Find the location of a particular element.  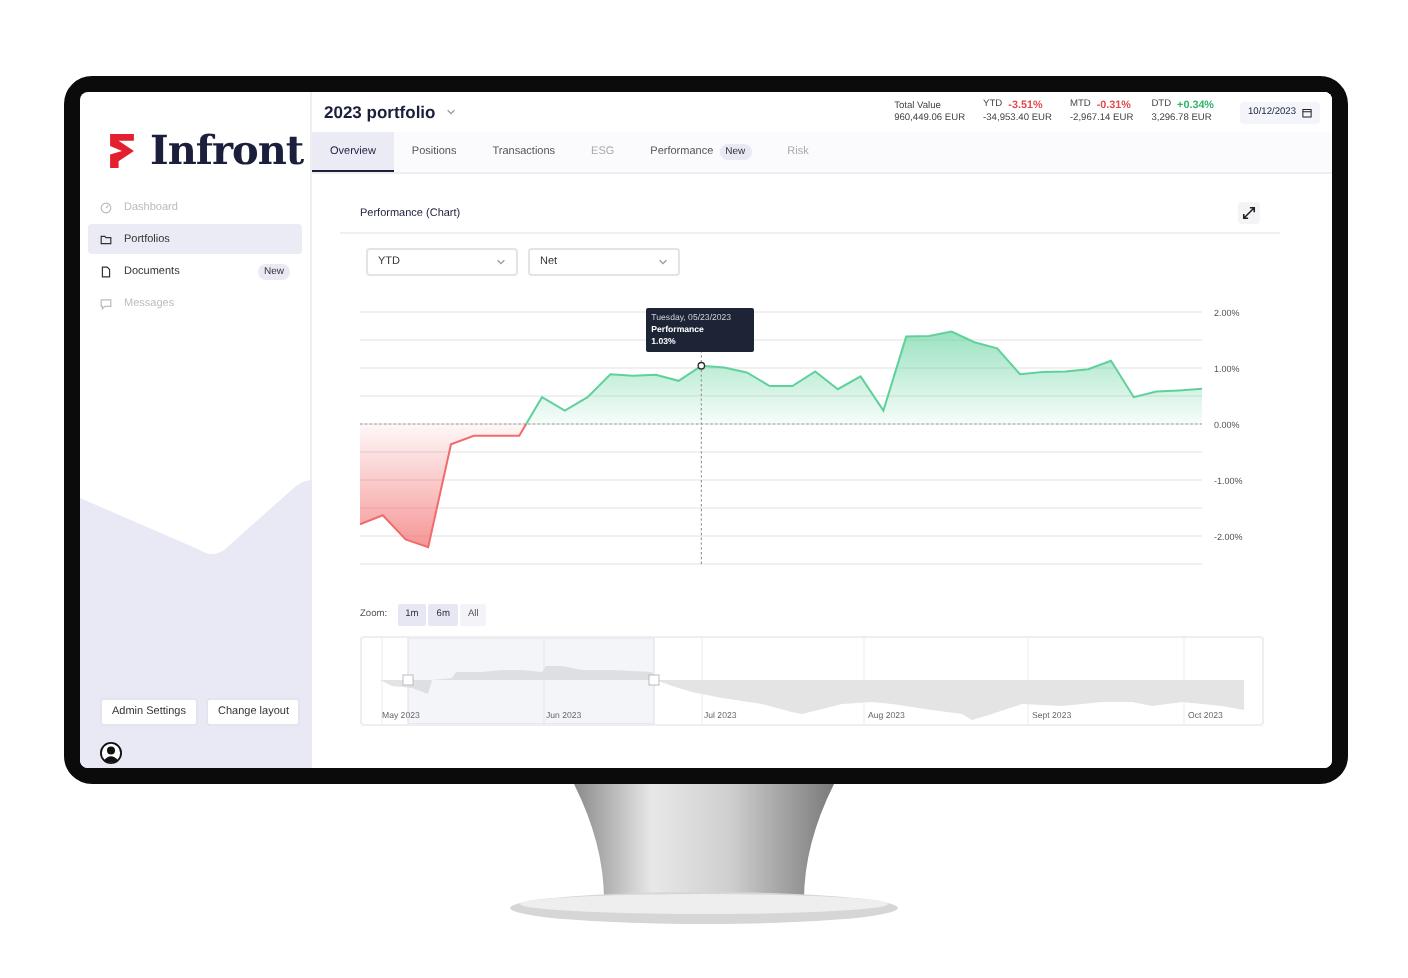

calendar-icon is located at coordinates (1307, 112).